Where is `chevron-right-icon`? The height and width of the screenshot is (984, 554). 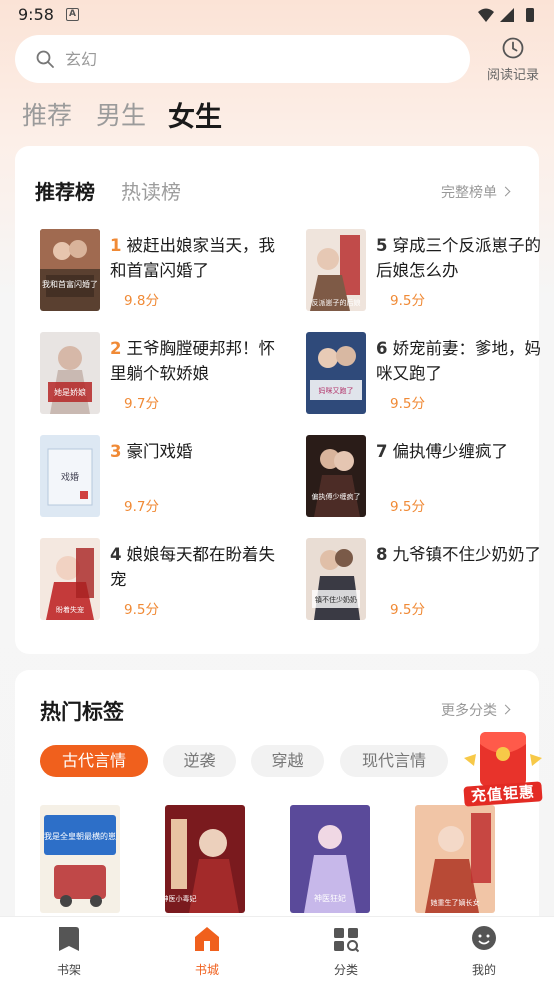 chevron-right-icon is located at coordinates (505, 709).